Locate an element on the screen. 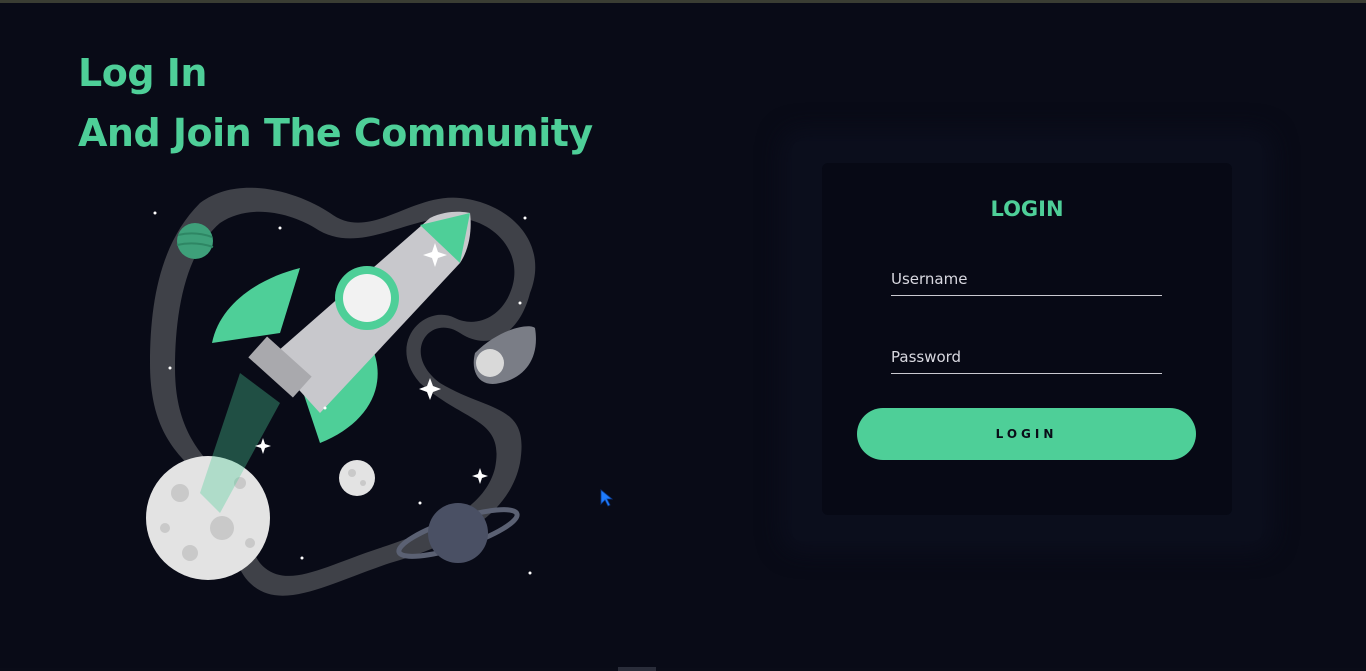 This screenshot has width=1366, height=671. headline-line-2: And Join The Community is located at coordinates (335, 133).